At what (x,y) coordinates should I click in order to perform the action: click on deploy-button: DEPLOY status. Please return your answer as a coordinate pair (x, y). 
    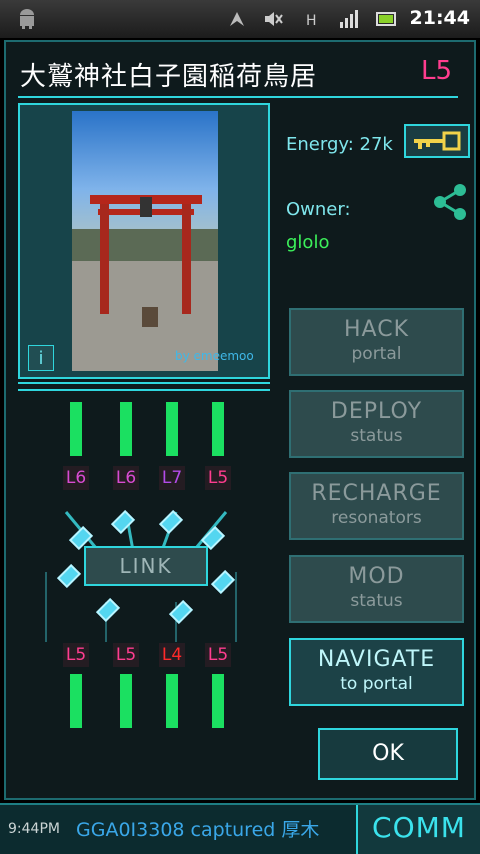
    Looking at the image, I should click on (376, 424).